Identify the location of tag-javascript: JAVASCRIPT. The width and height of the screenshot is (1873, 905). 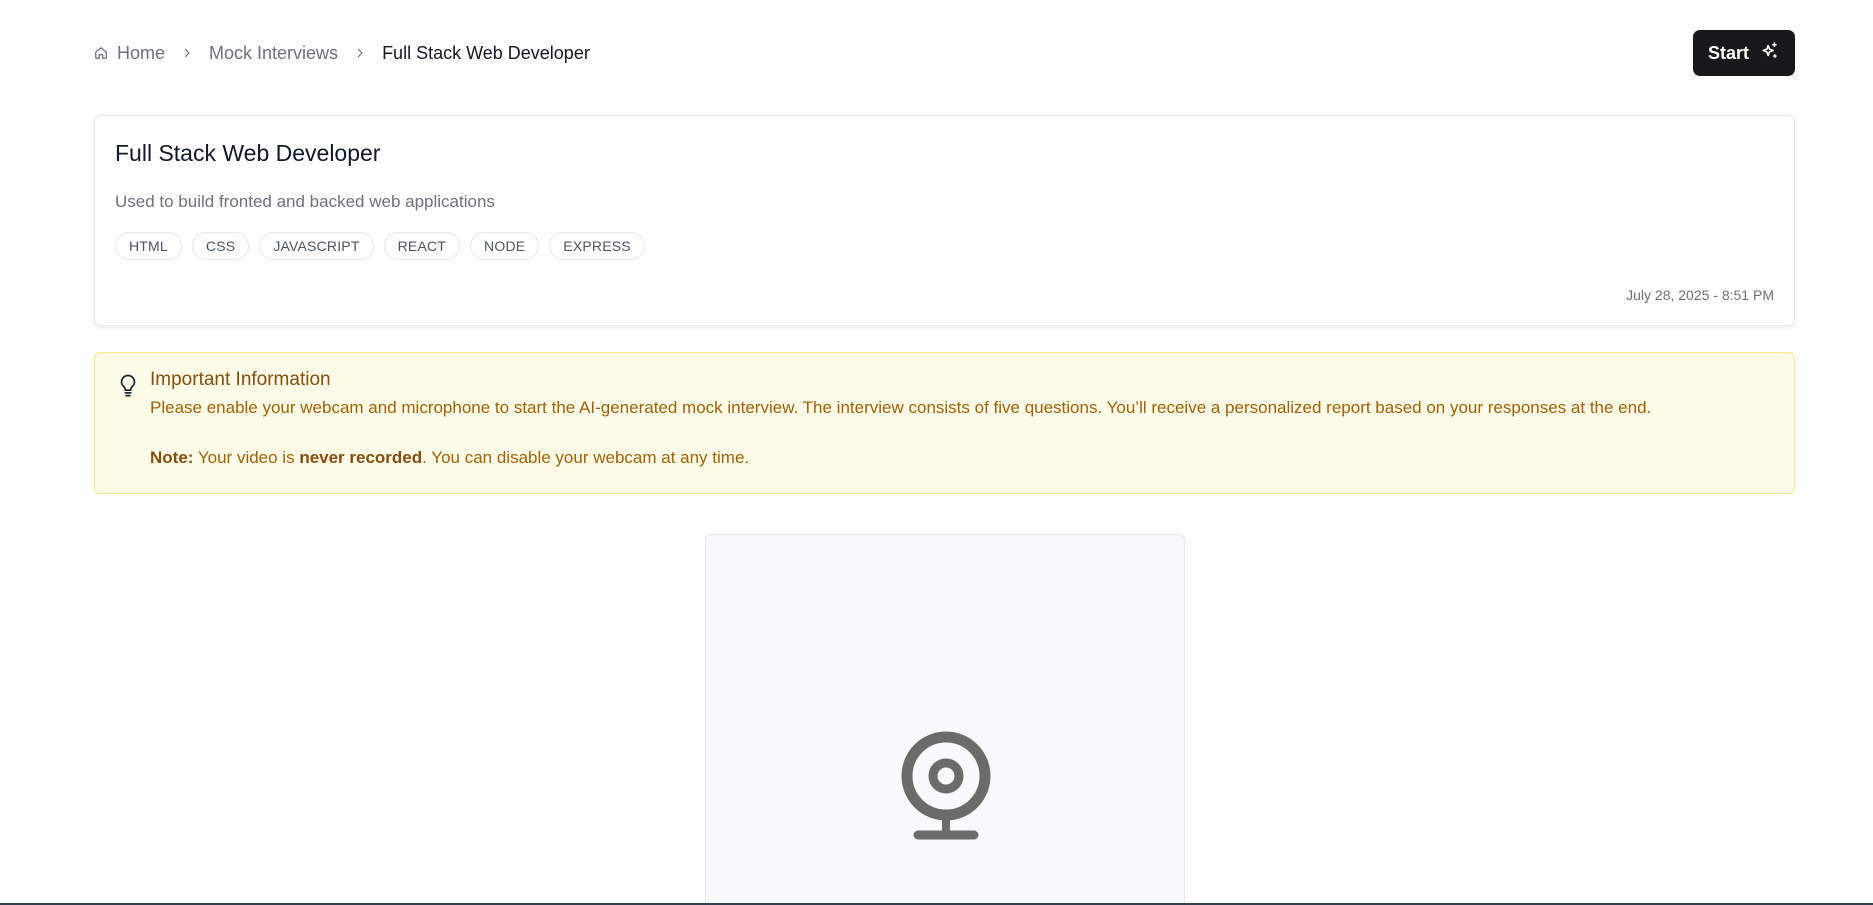
(316, 246).